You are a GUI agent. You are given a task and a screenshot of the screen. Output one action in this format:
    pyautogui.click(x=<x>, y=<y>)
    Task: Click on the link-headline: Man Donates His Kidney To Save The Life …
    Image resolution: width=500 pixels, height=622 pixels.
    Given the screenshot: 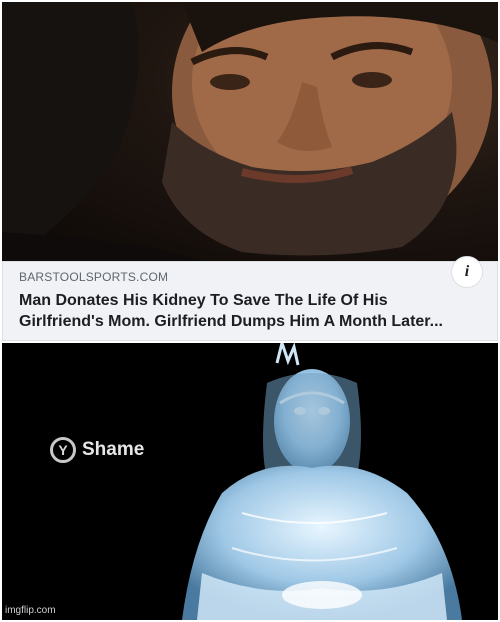 What is the action you would take?
    pyautogui.click(x=239, y=311)
    